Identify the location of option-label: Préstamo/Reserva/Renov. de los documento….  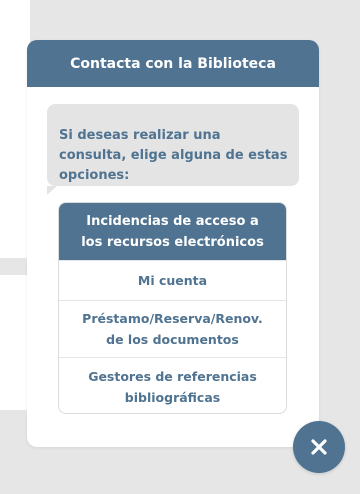
(172, 329).